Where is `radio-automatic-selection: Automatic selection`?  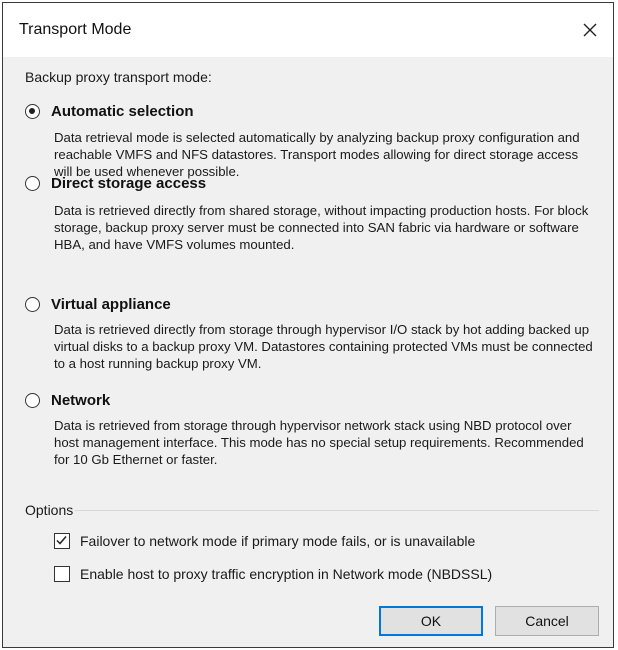 radio-automatic-selection: Automatic selection is located at coordinates (109, 111).